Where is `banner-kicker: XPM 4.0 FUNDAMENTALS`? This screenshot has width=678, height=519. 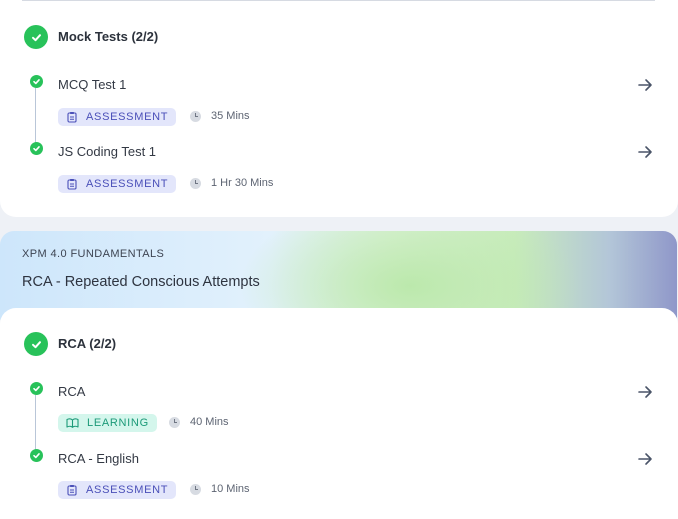 banner-kicker: XPM 4.0 FUNDAMENTALS is located at coordinates (93, 254).